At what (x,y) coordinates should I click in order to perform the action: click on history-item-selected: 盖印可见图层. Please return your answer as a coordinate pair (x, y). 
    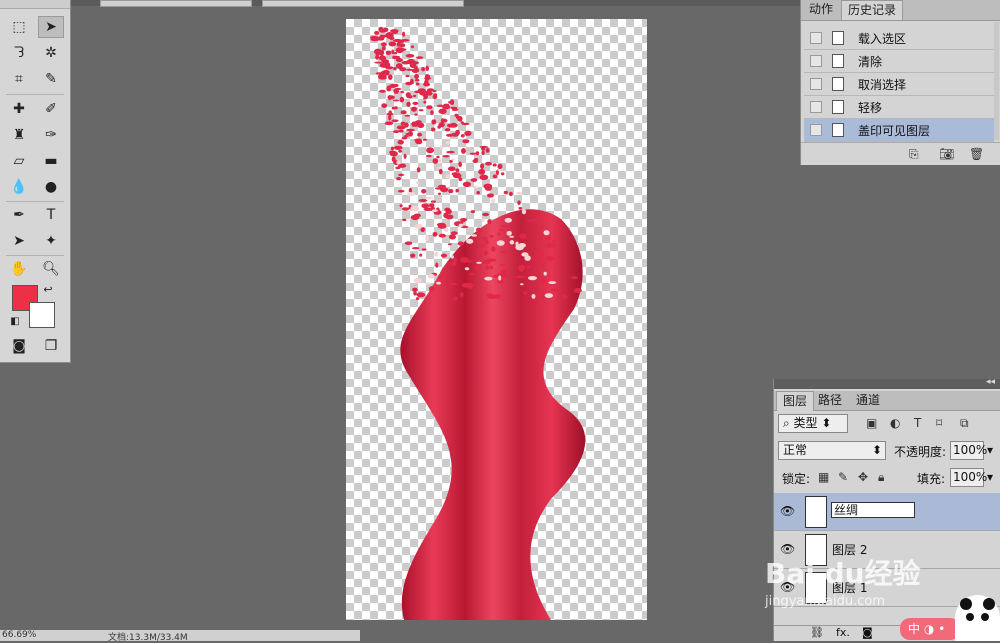
    Looking at the image, I should click on (899, 130).